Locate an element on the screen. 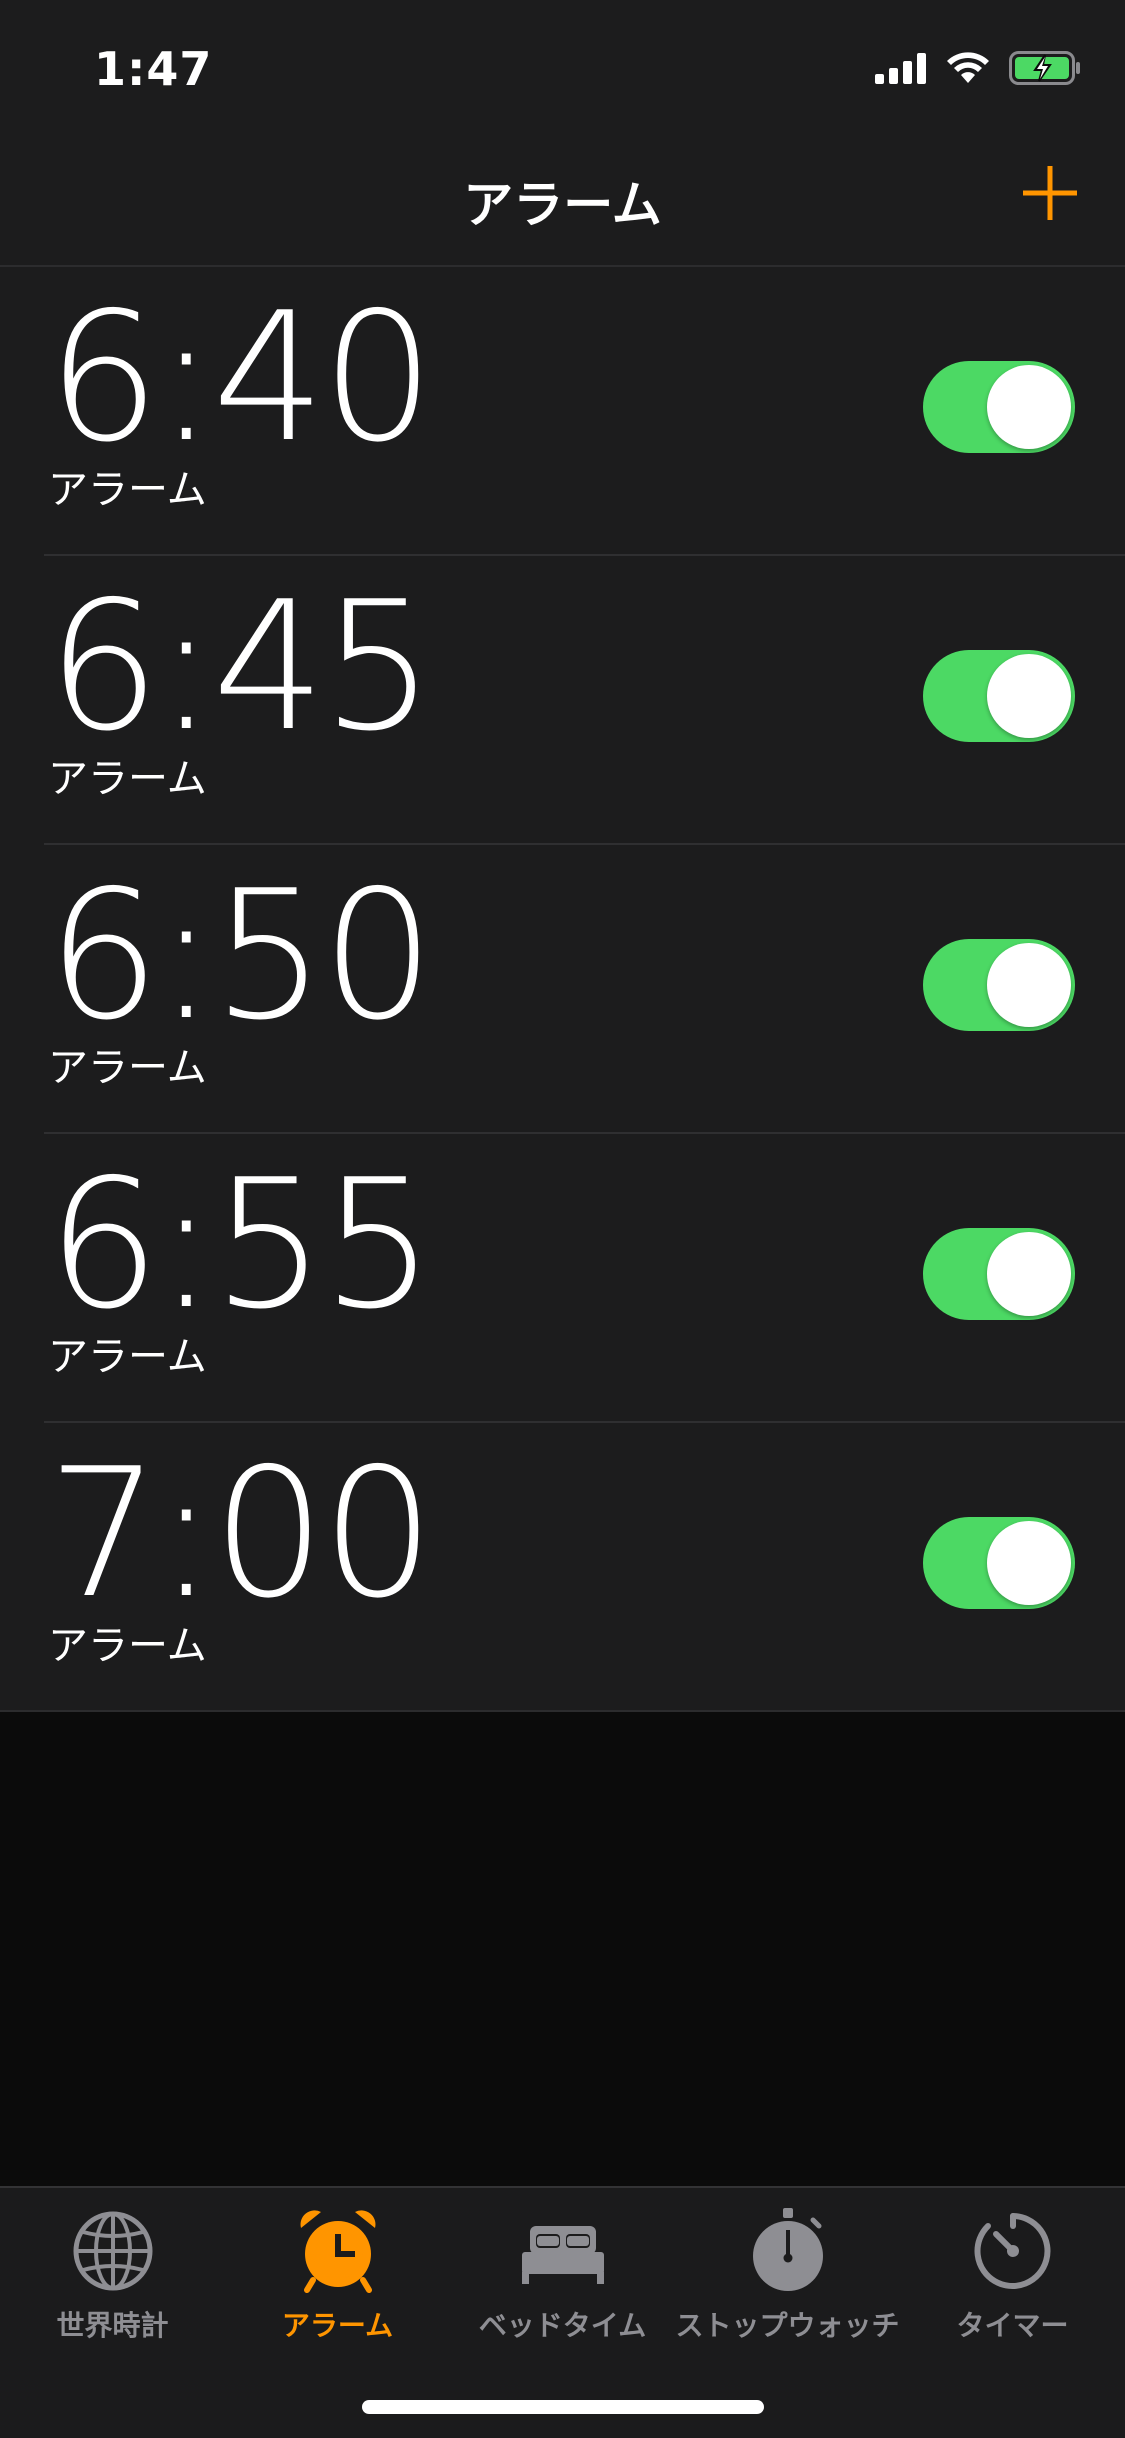 The width and height of the screenshot is (1125, 2438). tab-label: 世界時計 is located at coordinates (112, 2325).